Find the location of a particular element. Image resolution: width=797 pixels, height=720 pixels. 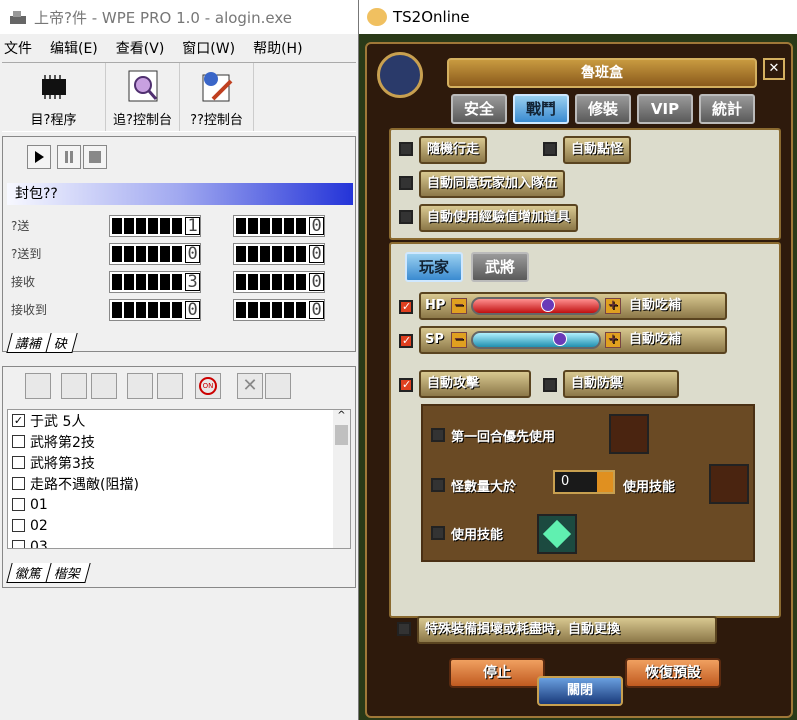

hp-checkbox is located at coordinates (406, 307).